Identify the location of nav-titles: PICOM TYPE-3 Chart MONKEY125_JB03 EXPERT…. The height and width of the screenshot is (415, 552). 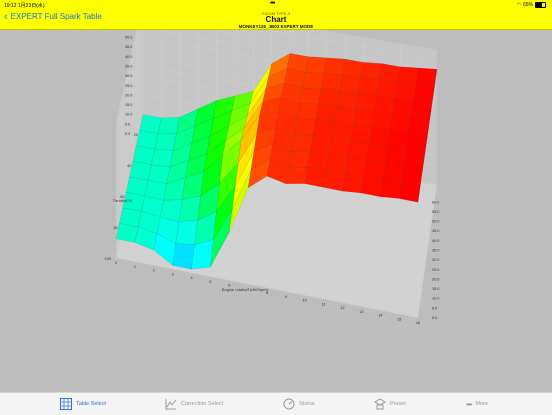
(276, 20).